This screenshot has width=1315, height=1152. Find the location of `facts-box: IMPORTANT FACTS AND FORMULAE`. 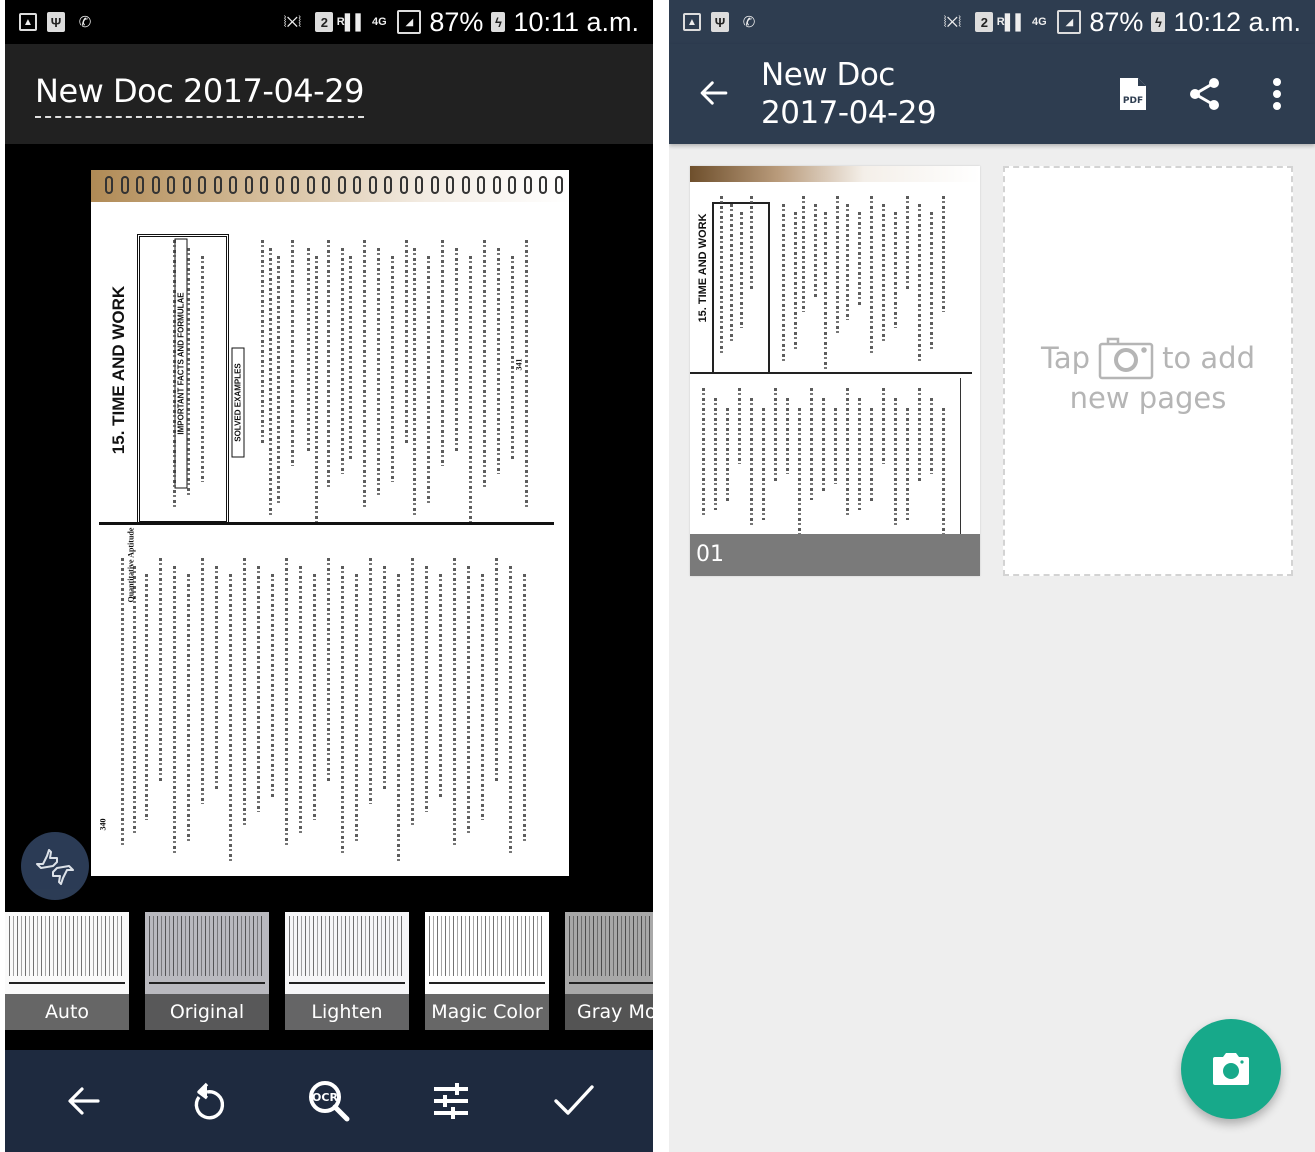

facts-box: IMPORTANT FACTS AND FORMULAE is located at coordinates (183, 379).